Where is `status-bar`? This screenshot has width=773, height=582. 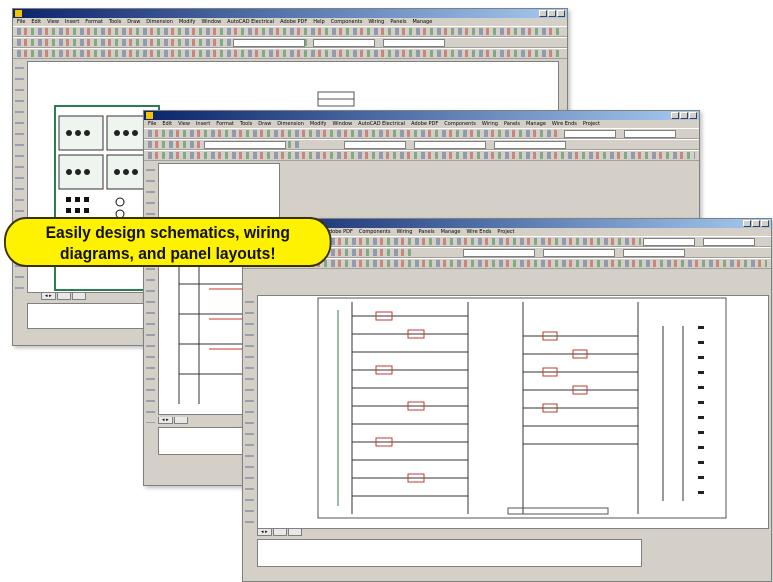 status-bar is located at coordinates (77, 339).